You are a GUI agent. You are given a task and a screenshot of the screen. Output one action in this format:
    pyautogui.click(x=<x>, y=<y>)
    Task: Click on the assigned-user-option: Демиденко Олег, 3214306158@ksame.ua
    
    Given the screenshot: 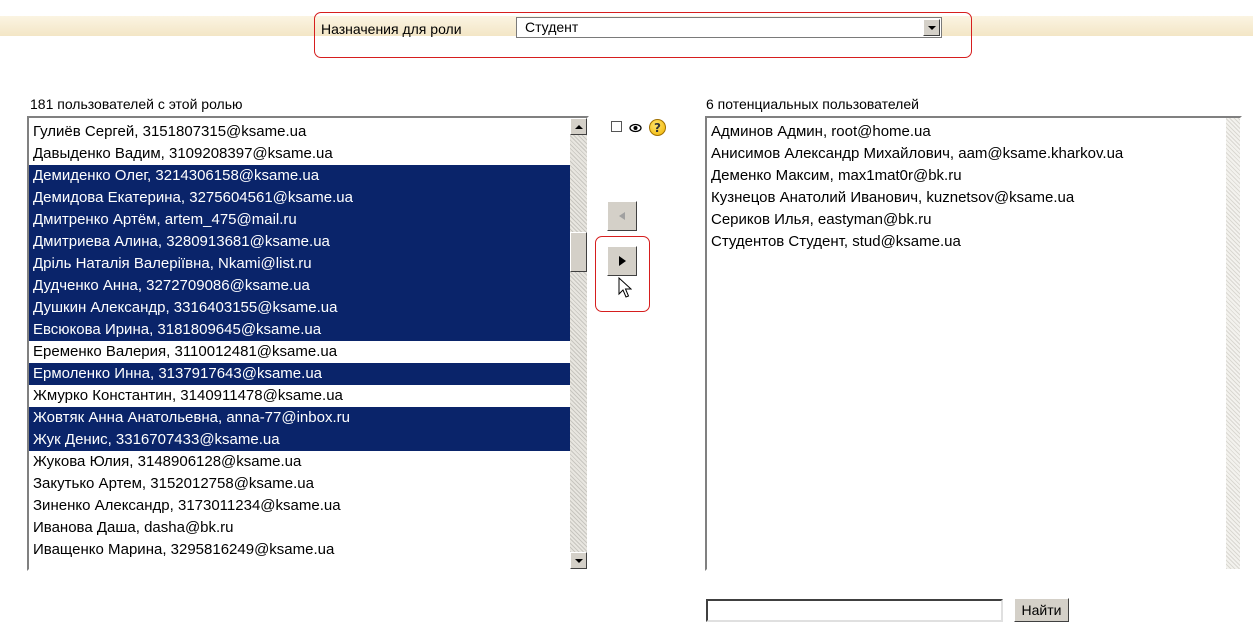 What is the action you would take?
    pyautogui.click(x=299, y=176)
    